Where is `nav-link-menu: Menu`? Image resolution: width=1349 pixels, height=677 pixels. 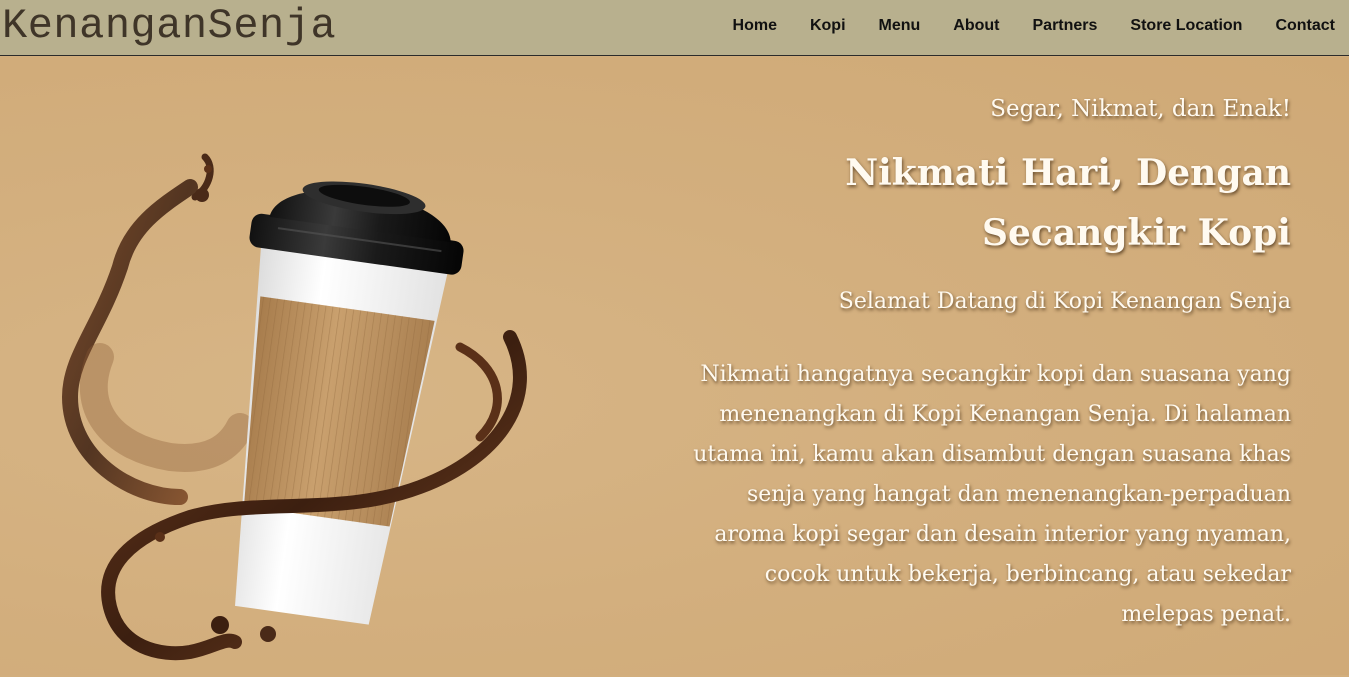 nav-link-menu: Menu is located at coordinates (900, 26).